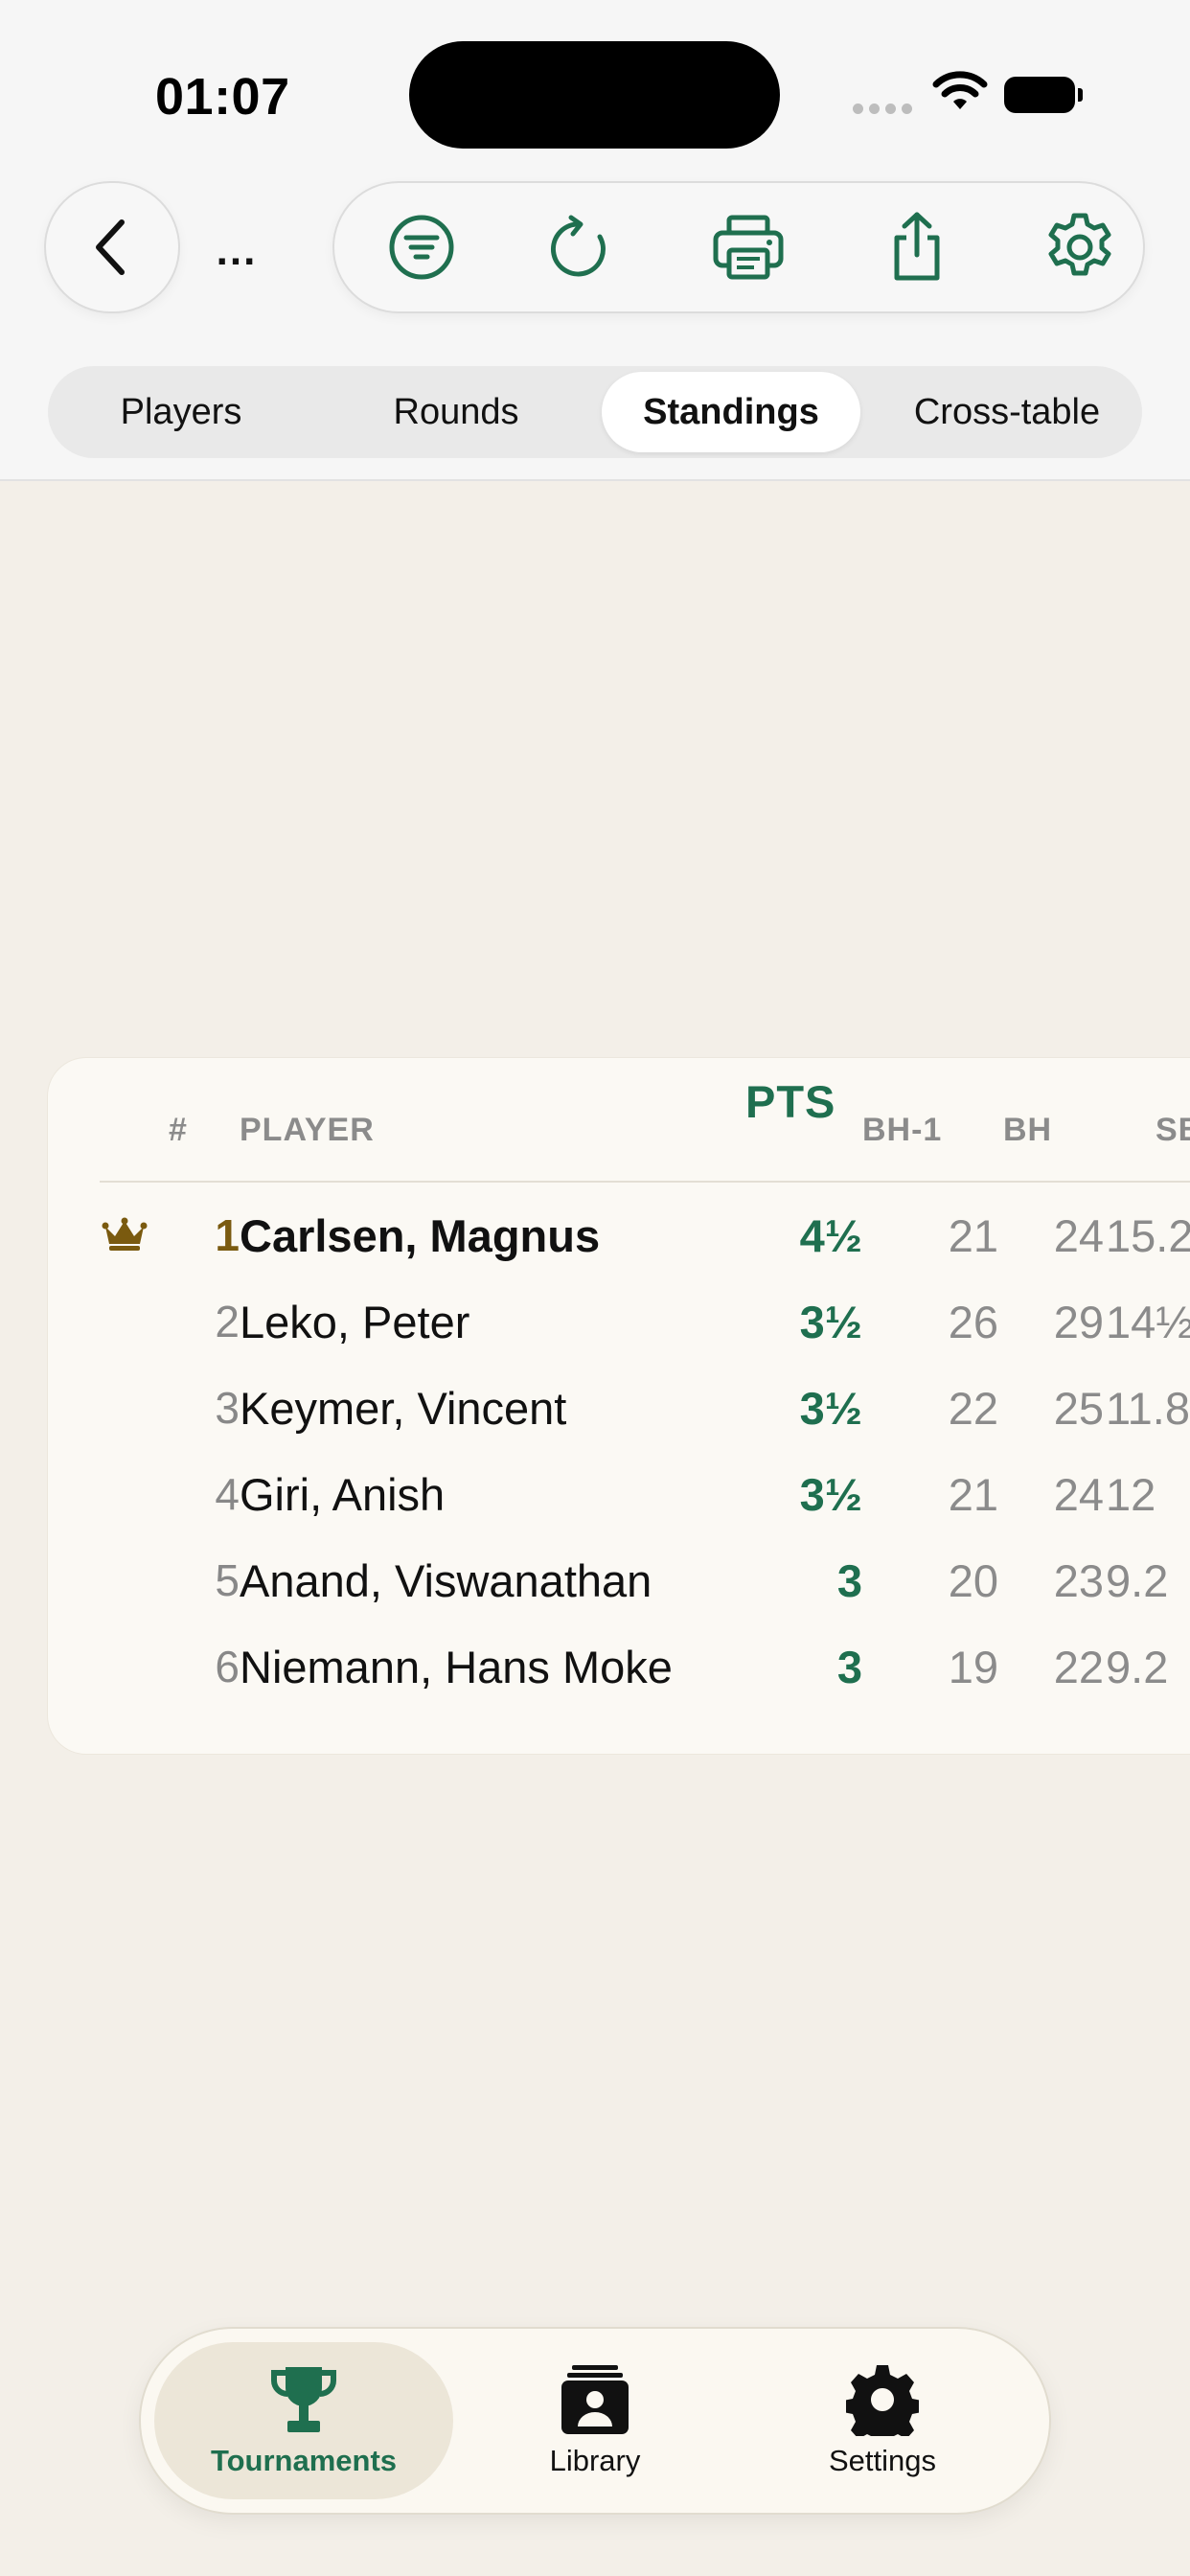 Image resolution: width=1190 pixels, height=2576 pixels. I want to click on header-divider, so click(645, 1182).